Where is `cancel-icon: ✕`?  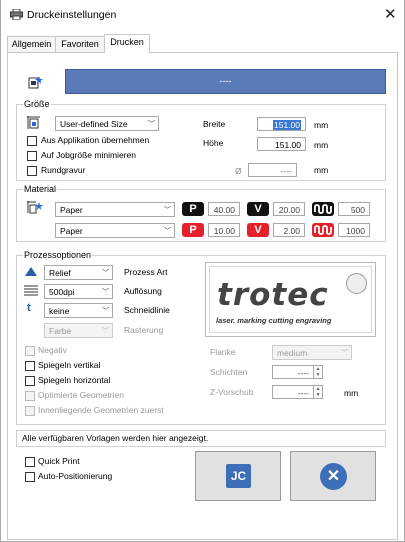
cancel-icon: ✕ is located at coordinates (333, 476).